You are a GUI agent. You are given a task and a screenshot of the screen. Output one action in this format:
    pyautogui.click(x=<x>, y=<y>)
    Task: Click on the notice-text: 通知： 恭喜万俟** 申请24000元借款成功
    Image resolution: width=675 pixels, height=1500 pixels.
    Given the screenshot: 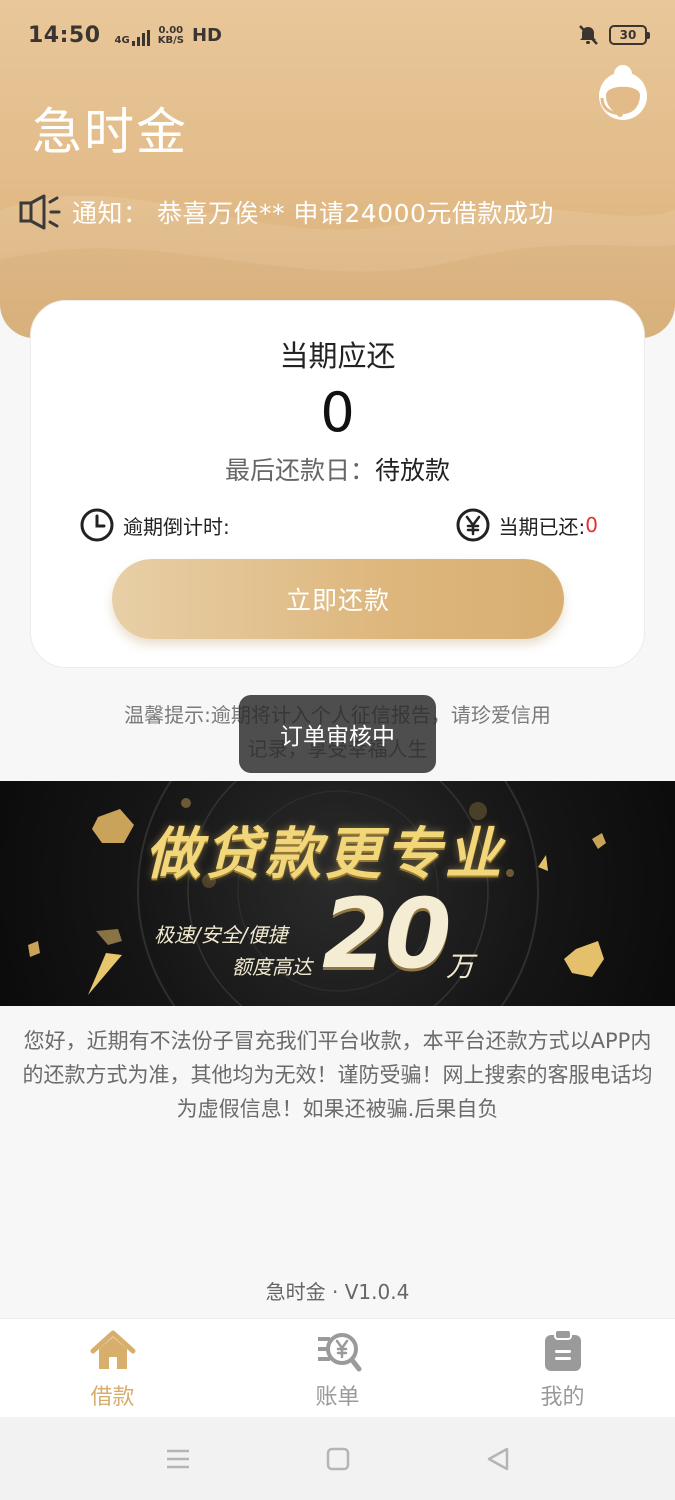 What is the action you would take?
    pyautogui.click(x=313, y=213)
    